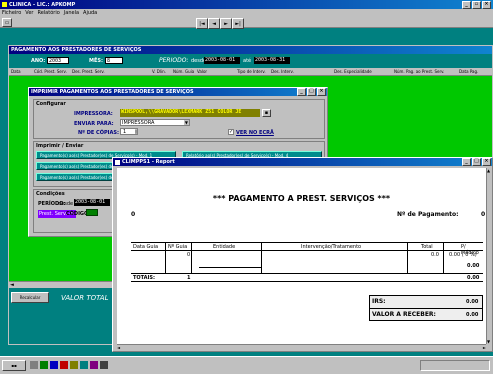 The width and height of the screenshot is (493, 374). What do you see at coordinates (301, 347) in the screenshot?
I see `report-hscrollbar: ◄ ►` at bounding box center [301, 347].